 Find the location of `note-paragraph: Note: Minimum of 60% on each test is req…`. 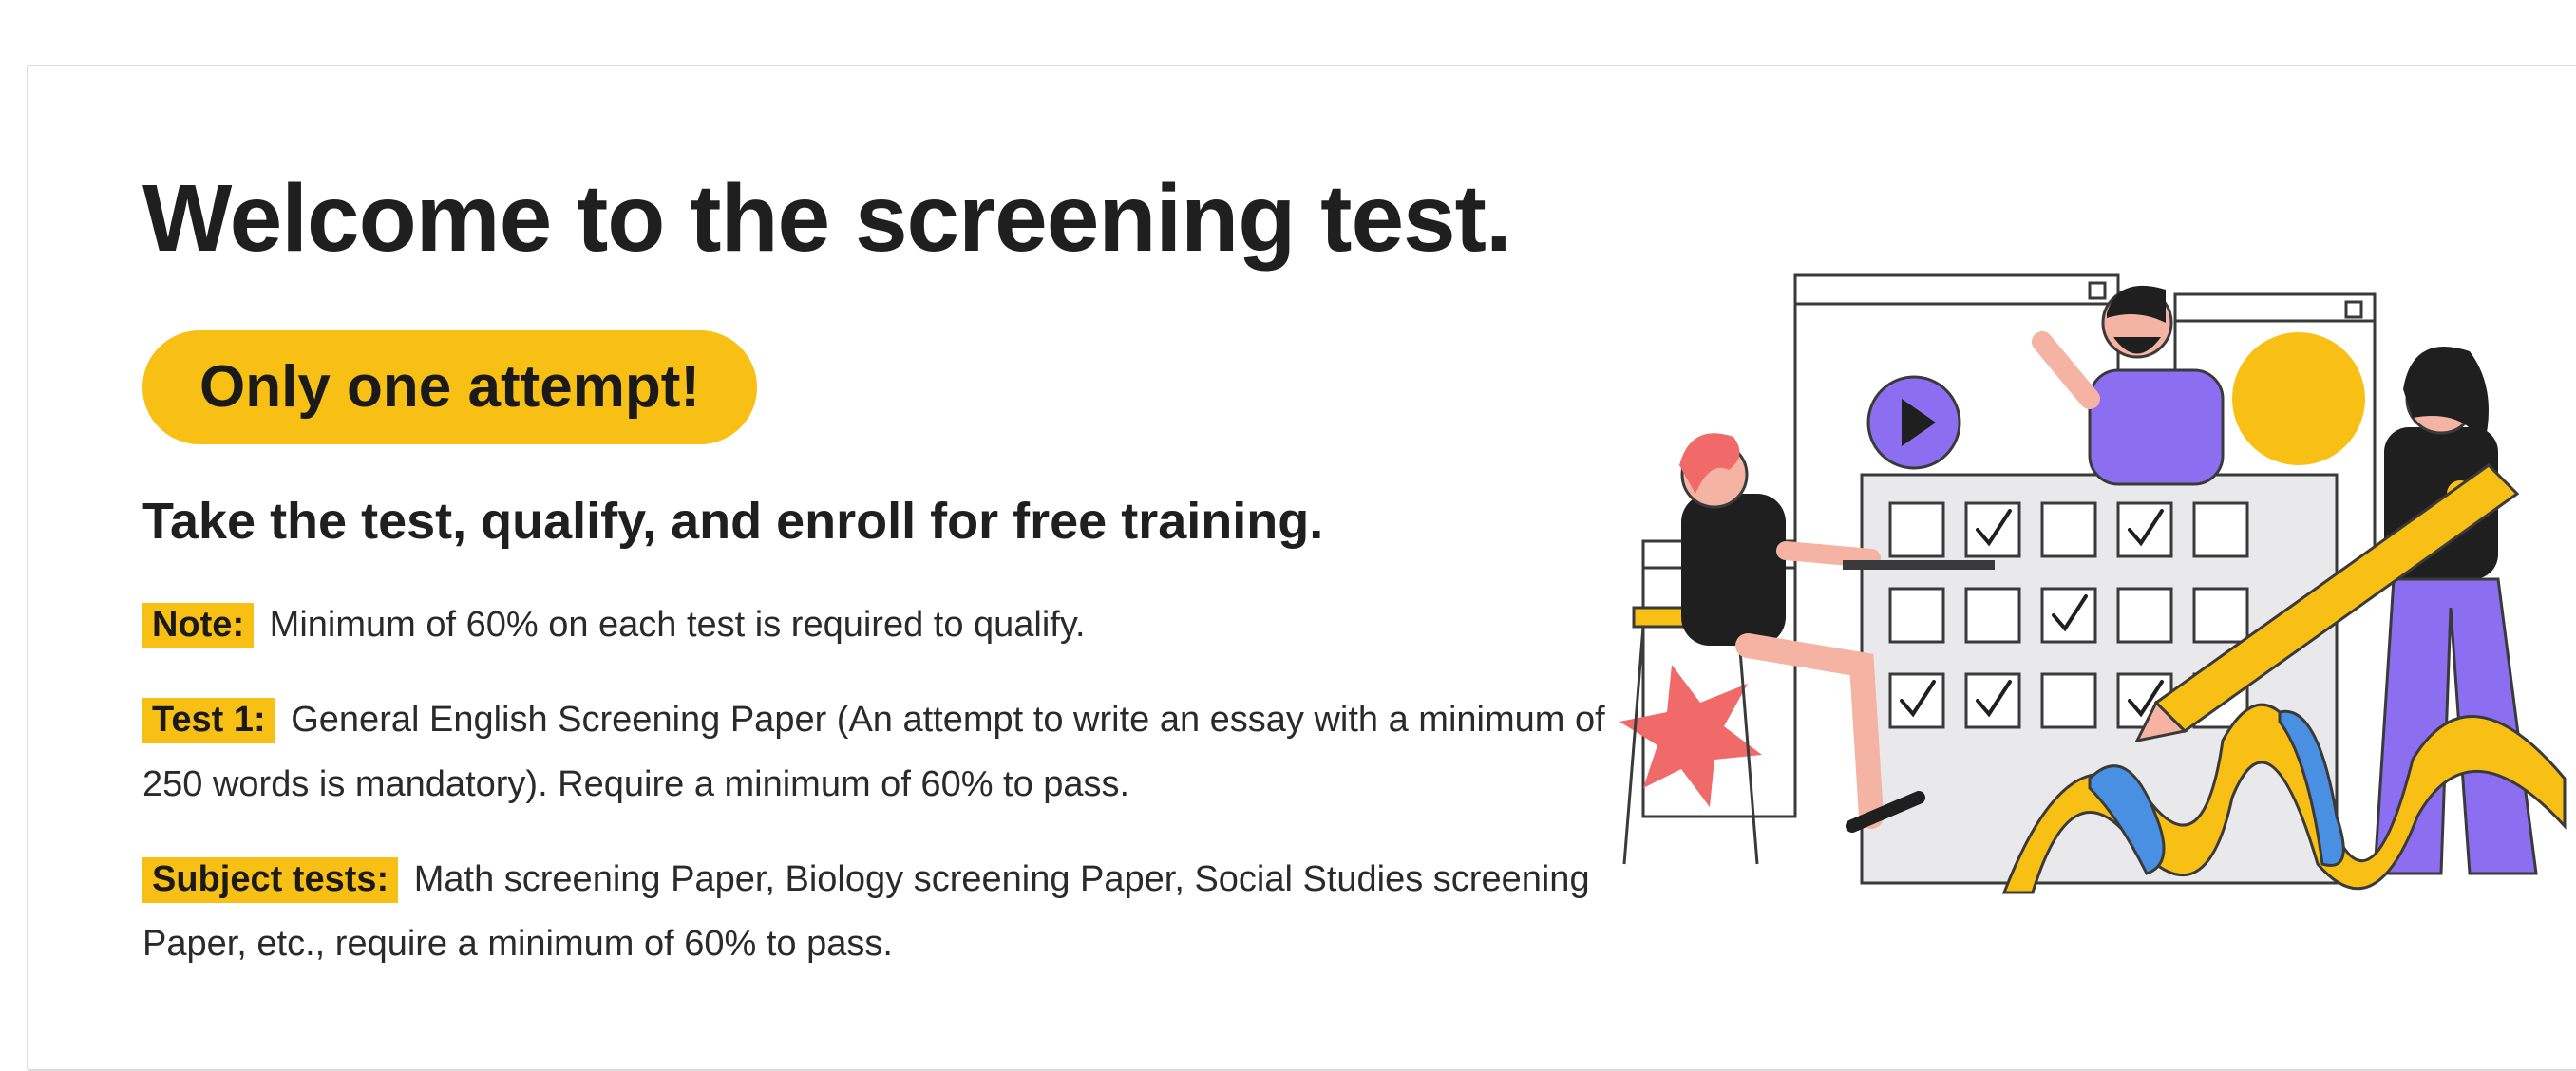

note-paragraph: Note: Minimum of 60% on each test is req… is located at coordinates (873, 624).